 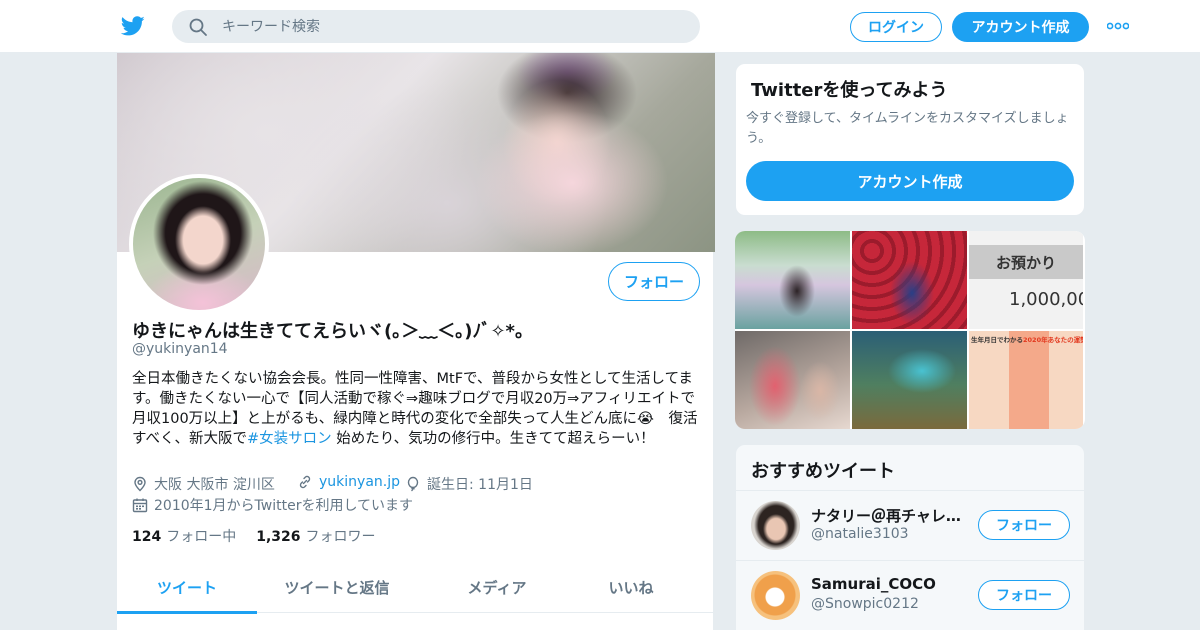 I want to click on search-input, so click(x=452, y=26).